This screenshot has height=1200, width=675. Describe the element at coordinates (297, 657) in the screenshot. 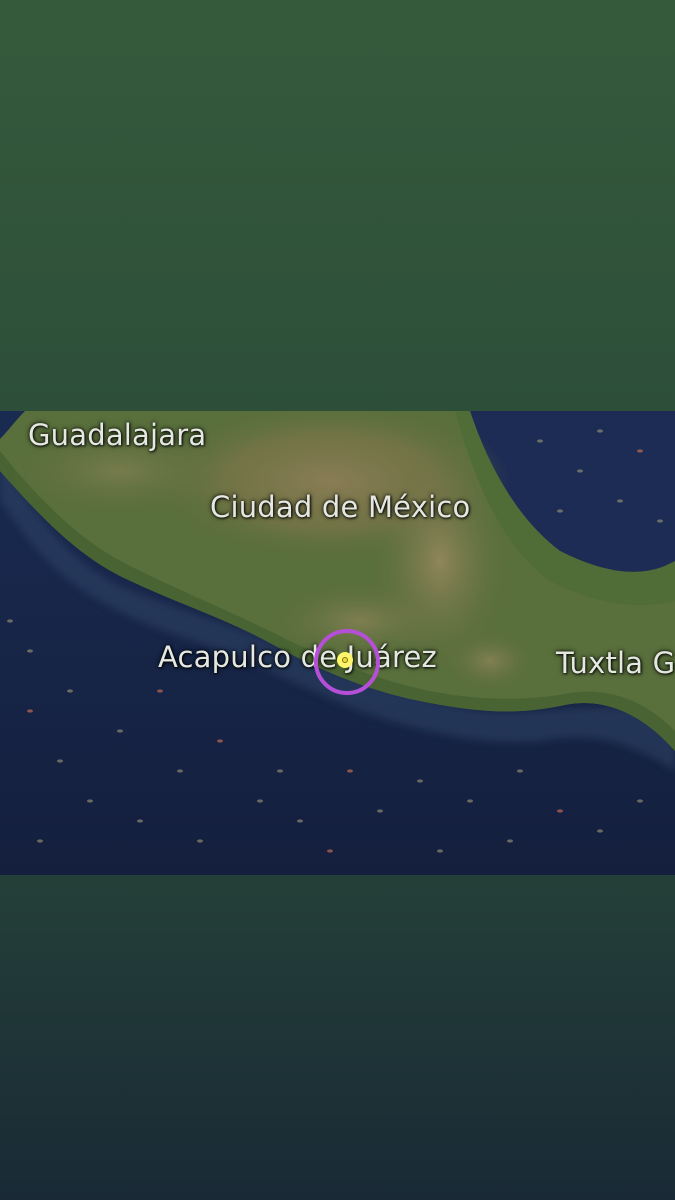

I see `city-label-acapulco: Acapulco de Juárez` at that location.